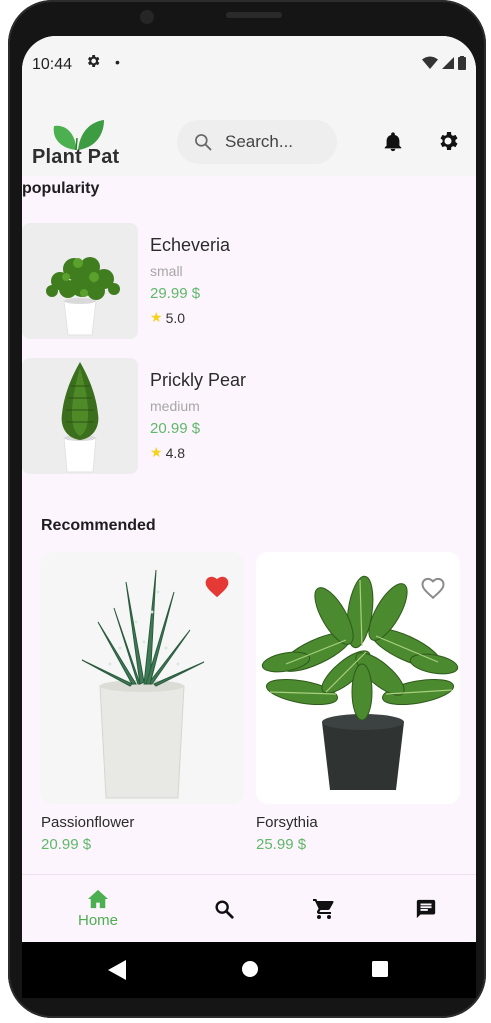 This screenshot has width=491, height=1023. Describe the element at coordinates (82, 145) in the screenshot. I see `app-logo: Plant Pat` at that location.